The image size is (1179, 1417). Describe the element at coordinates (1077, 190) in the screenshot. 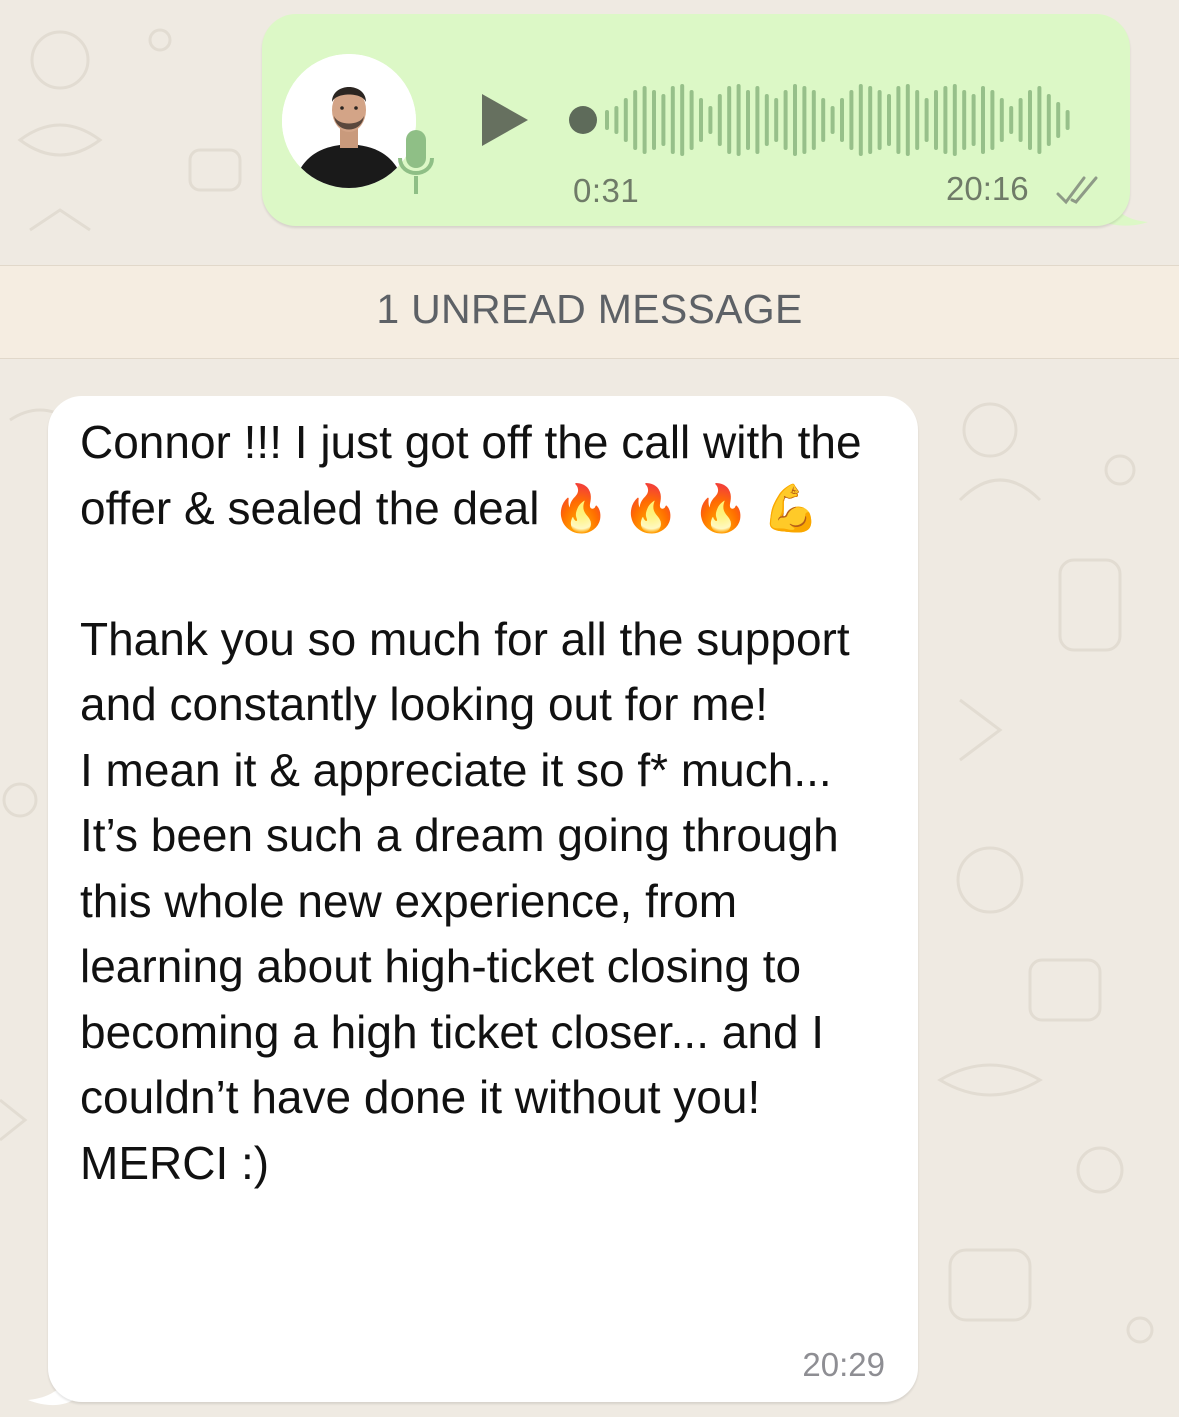

I see `double-check-icon` at that location.